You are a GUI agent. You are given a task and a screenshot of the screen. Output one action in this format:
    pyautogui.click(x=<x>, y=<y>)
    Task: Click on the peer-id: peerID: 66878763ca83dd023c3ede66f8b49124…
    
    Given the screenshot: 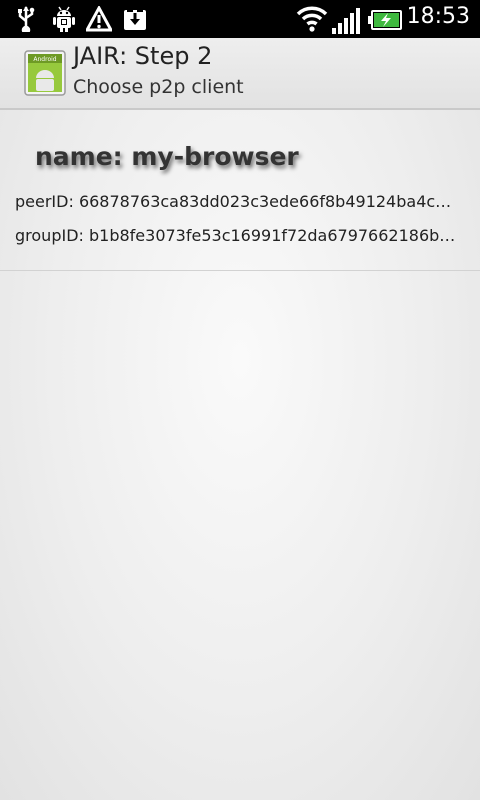 What is the action you would take?
    pyautogui.click(x=238, y=201)
    